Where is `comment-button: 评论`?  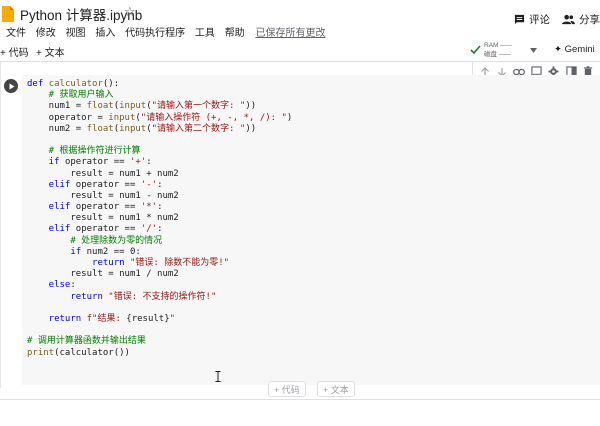 comment-button: 评论 is located at coordinates (532, 19).